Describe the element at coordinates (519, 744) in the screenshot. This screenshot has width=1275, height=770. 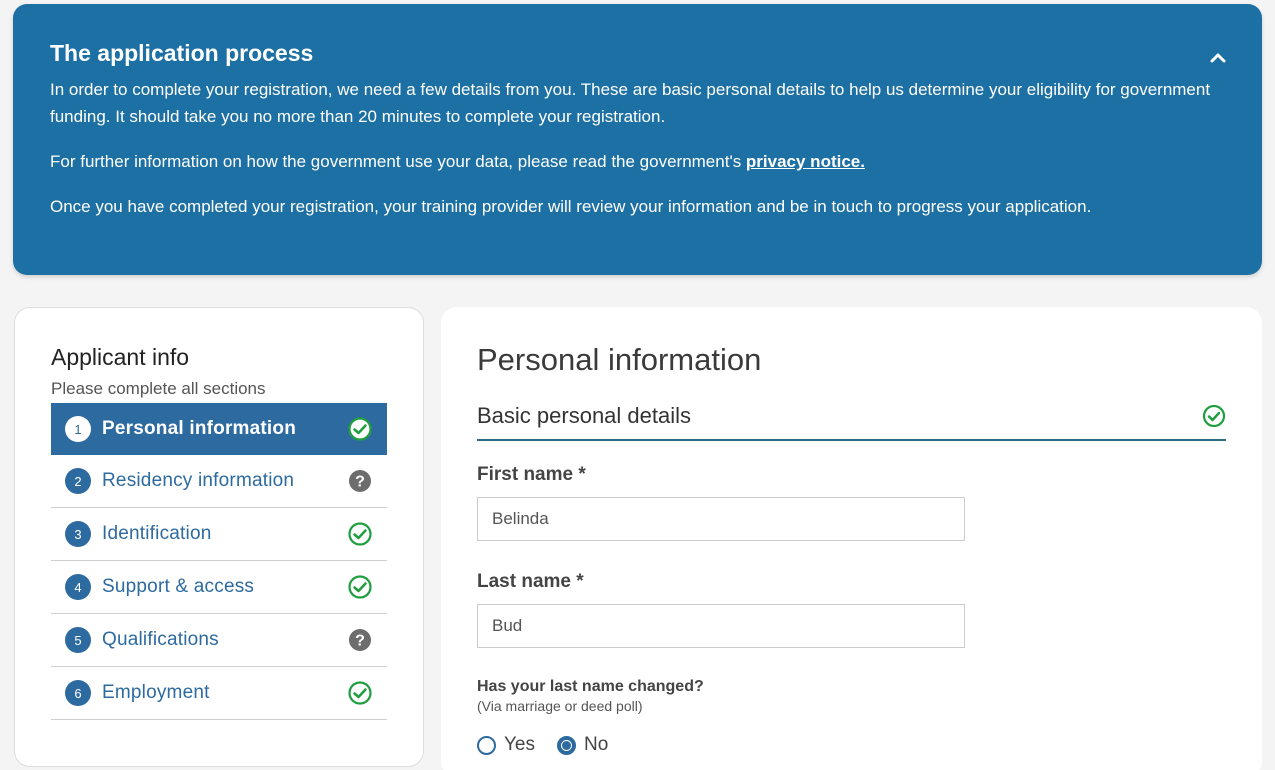
I see `radio-yes-label: Yes` at that location.